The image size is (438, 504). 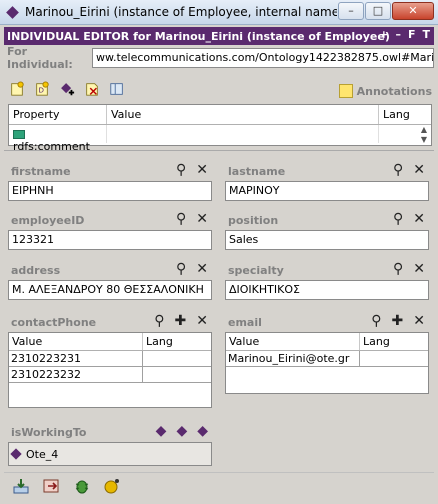 What do you see at coordinates (92, 89) in the screenshot?
I see `delete-icon` at bounding box center [92, 89].